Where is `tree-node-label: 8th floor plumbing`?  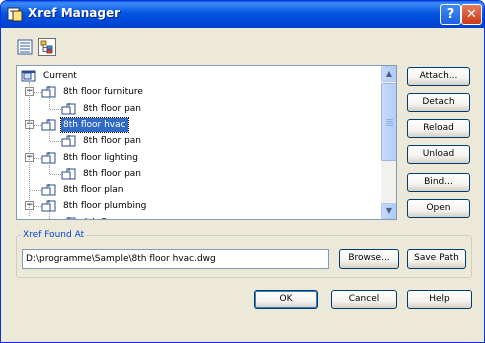
tree-node-label: 8th floor plumbing is located at coordinates (105, 206).